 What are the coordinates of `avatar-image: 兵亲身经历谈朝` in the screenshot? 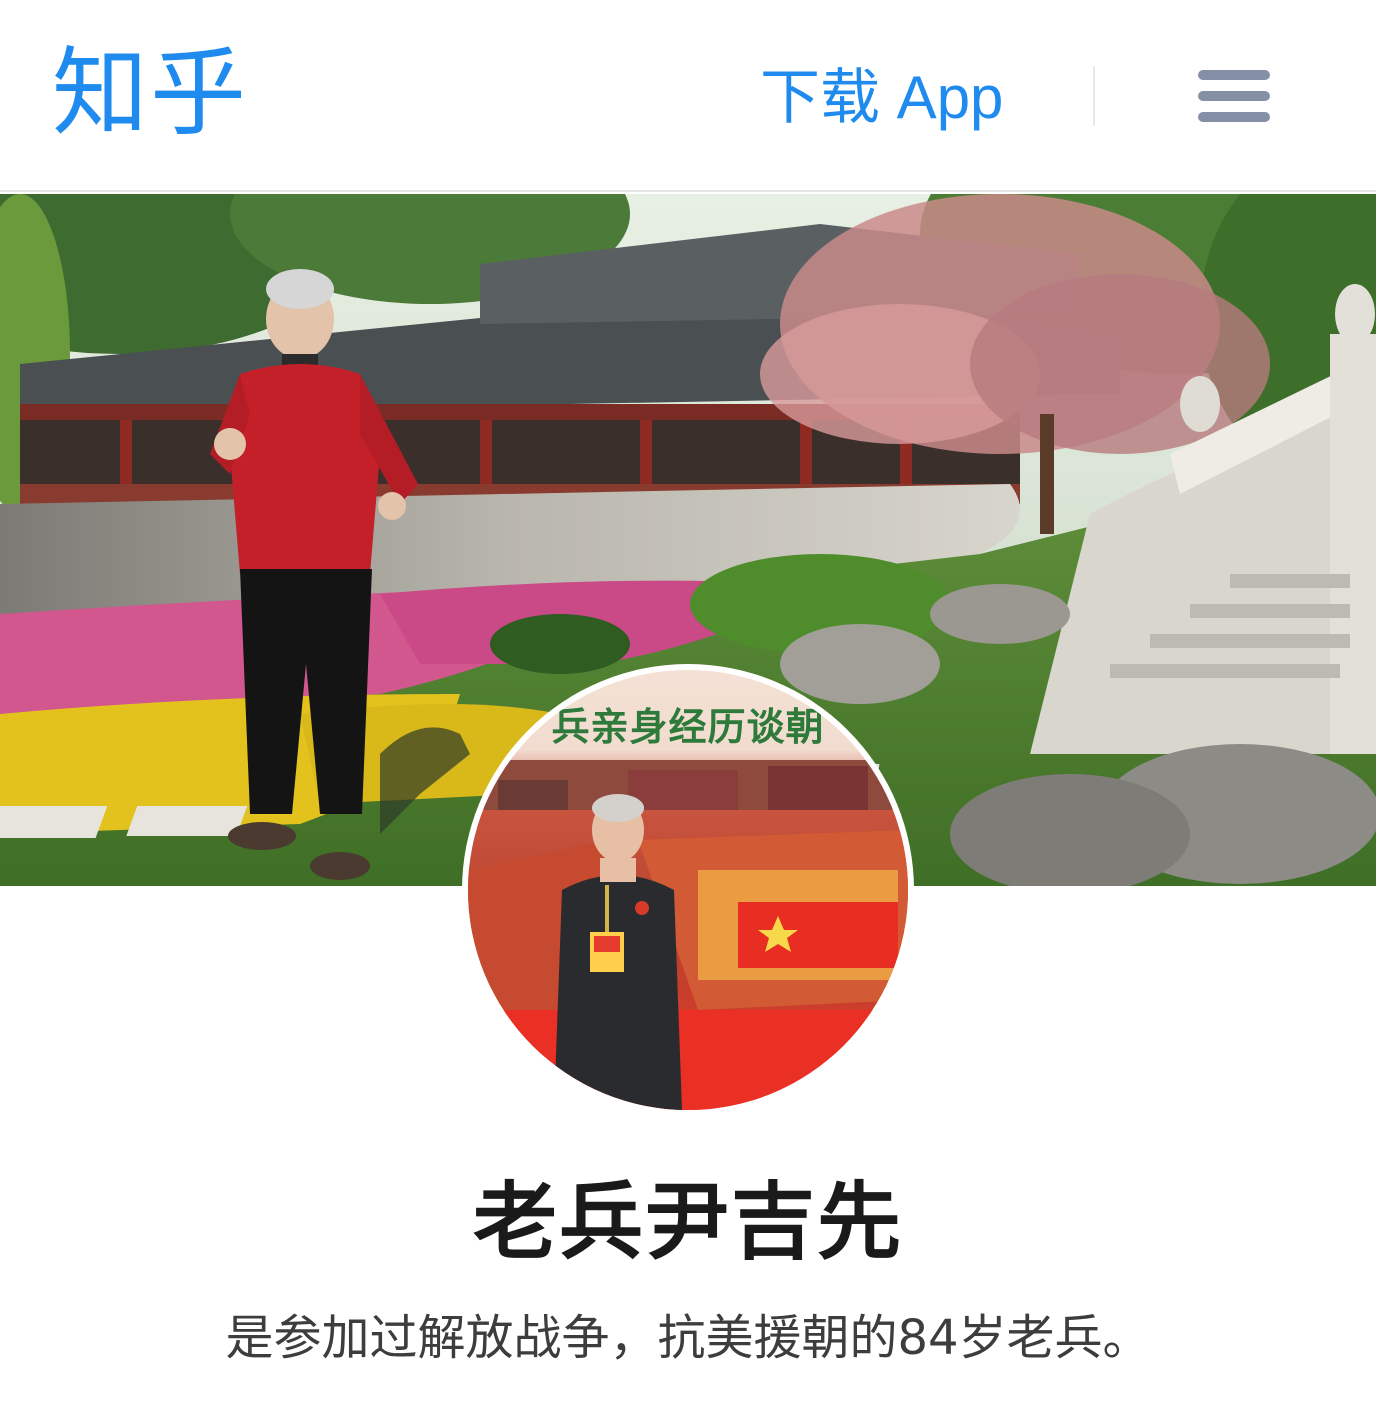 It's located at (688, 890).